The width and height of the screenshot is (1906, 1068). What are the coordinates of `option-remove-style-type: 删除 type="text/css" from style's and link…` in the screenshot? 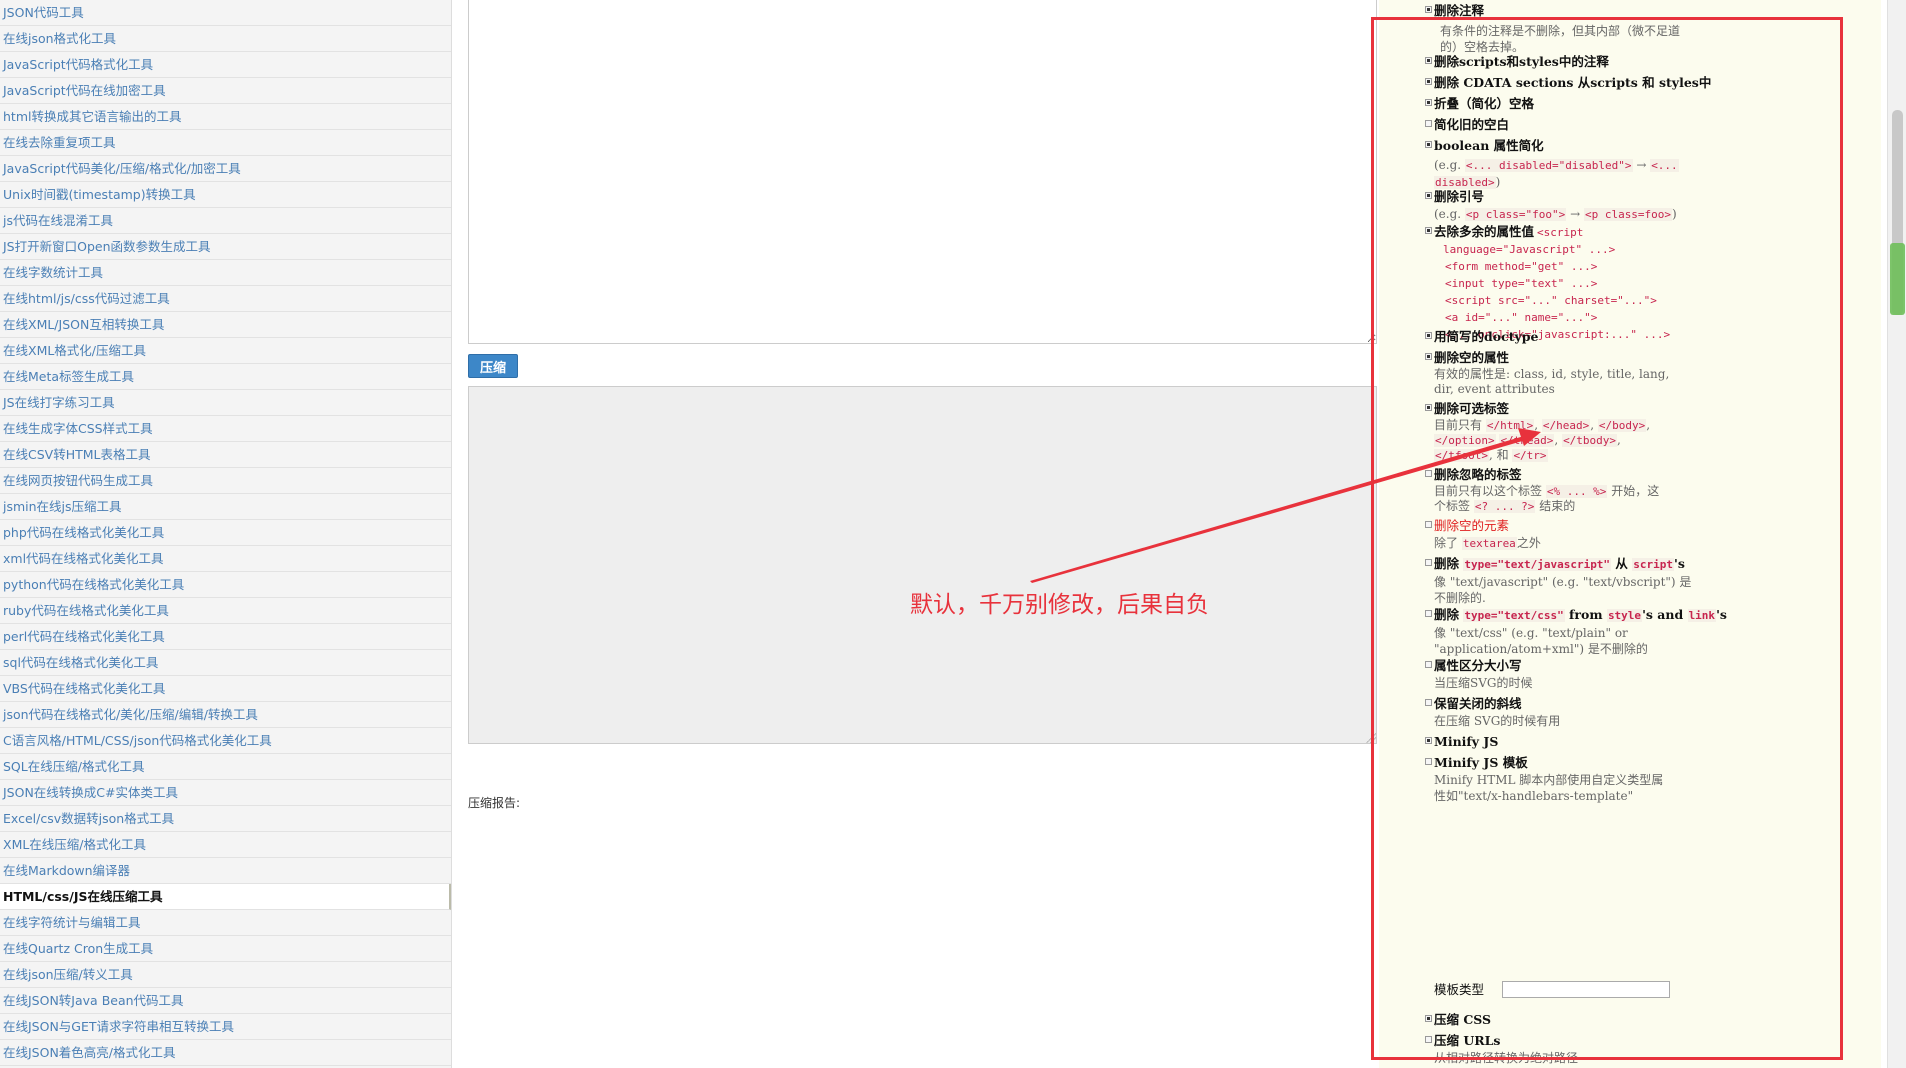 It's located at (1576, 632).